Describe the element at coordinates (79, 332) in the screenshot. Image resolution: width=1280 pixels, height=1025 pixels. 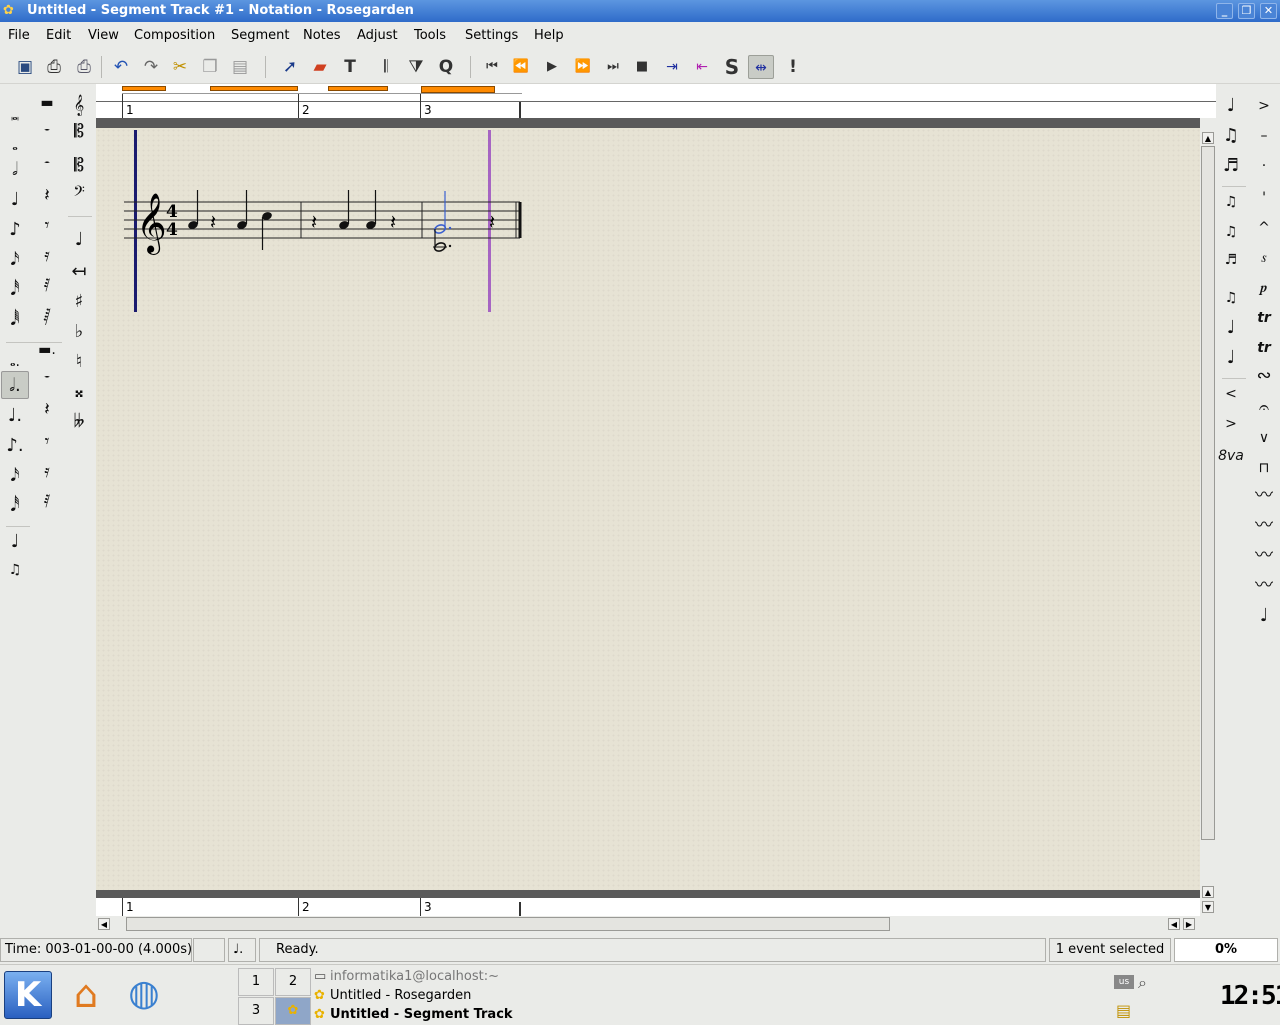
I see `flat-icon: ♭` at that location.